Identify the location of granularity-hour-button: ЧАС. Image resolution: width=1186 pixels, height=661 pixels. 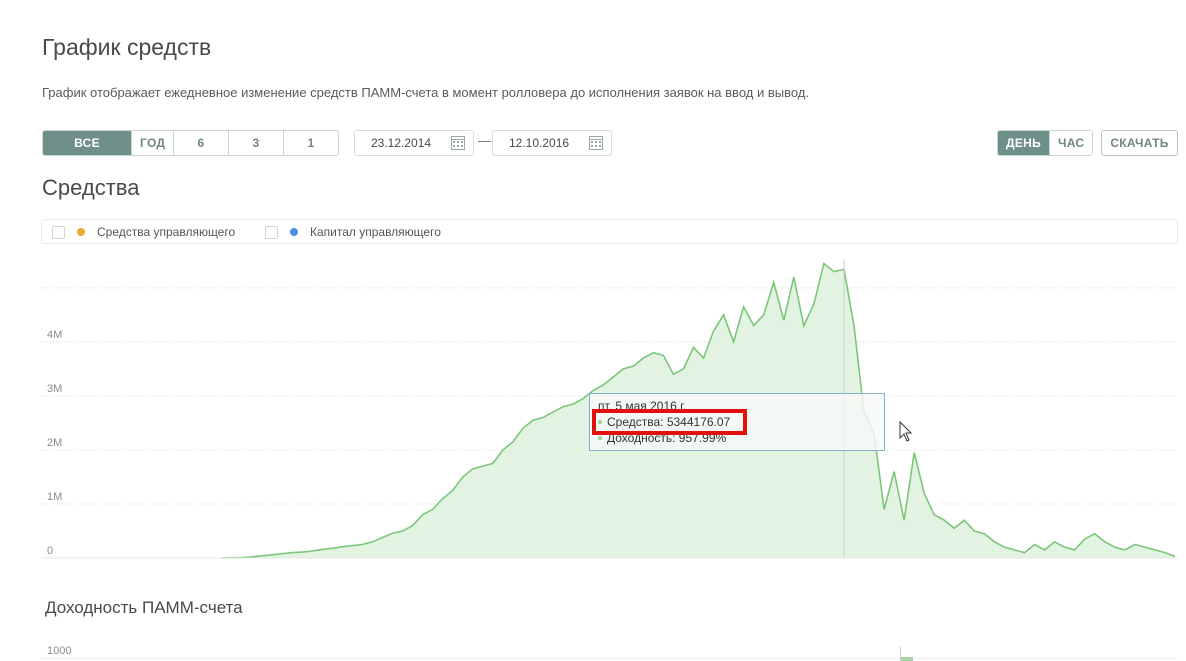
(1071, 143).